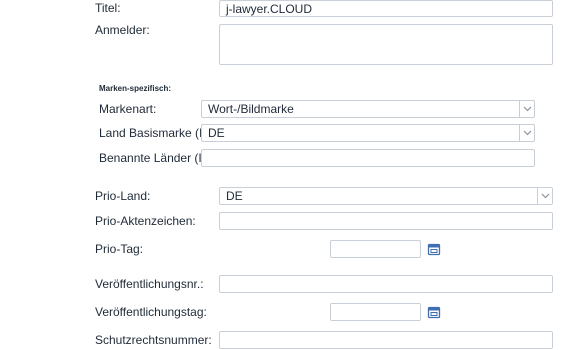 This screenshot has height=350, width=570. Describe the element at coordinates (108, 8) in the screenshot. I see `titel-label: Titel:` at that location.